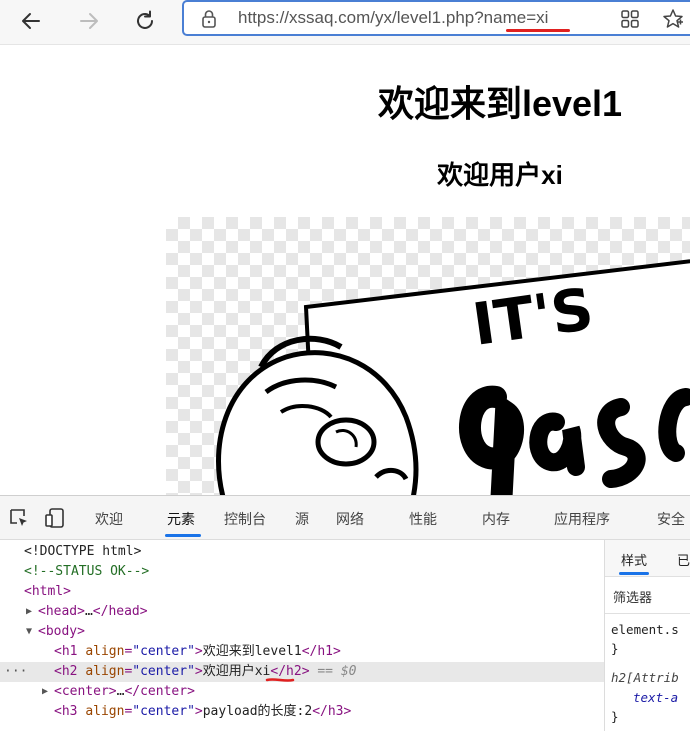 The width and height of the screenshot is (690, 731). Describe the element at coordinates (647, 558) in the screenshot. I see `styles-tabbar: 样式 已` at that location.